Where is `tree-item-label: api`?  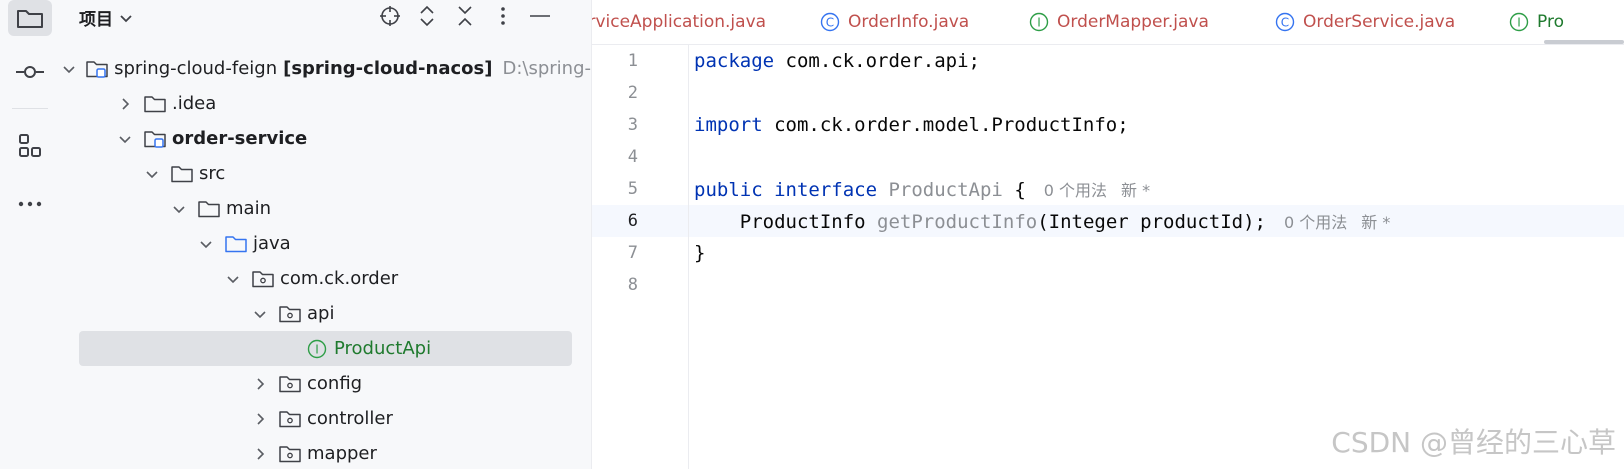 tree-item-label: api is located at coordinates (321, 313).